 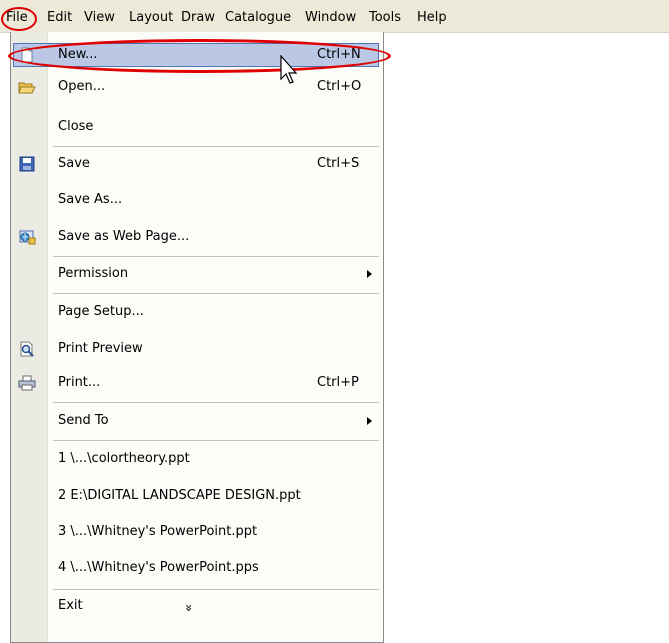 I want to click on menu-view: View, so click(x=99, y=18).